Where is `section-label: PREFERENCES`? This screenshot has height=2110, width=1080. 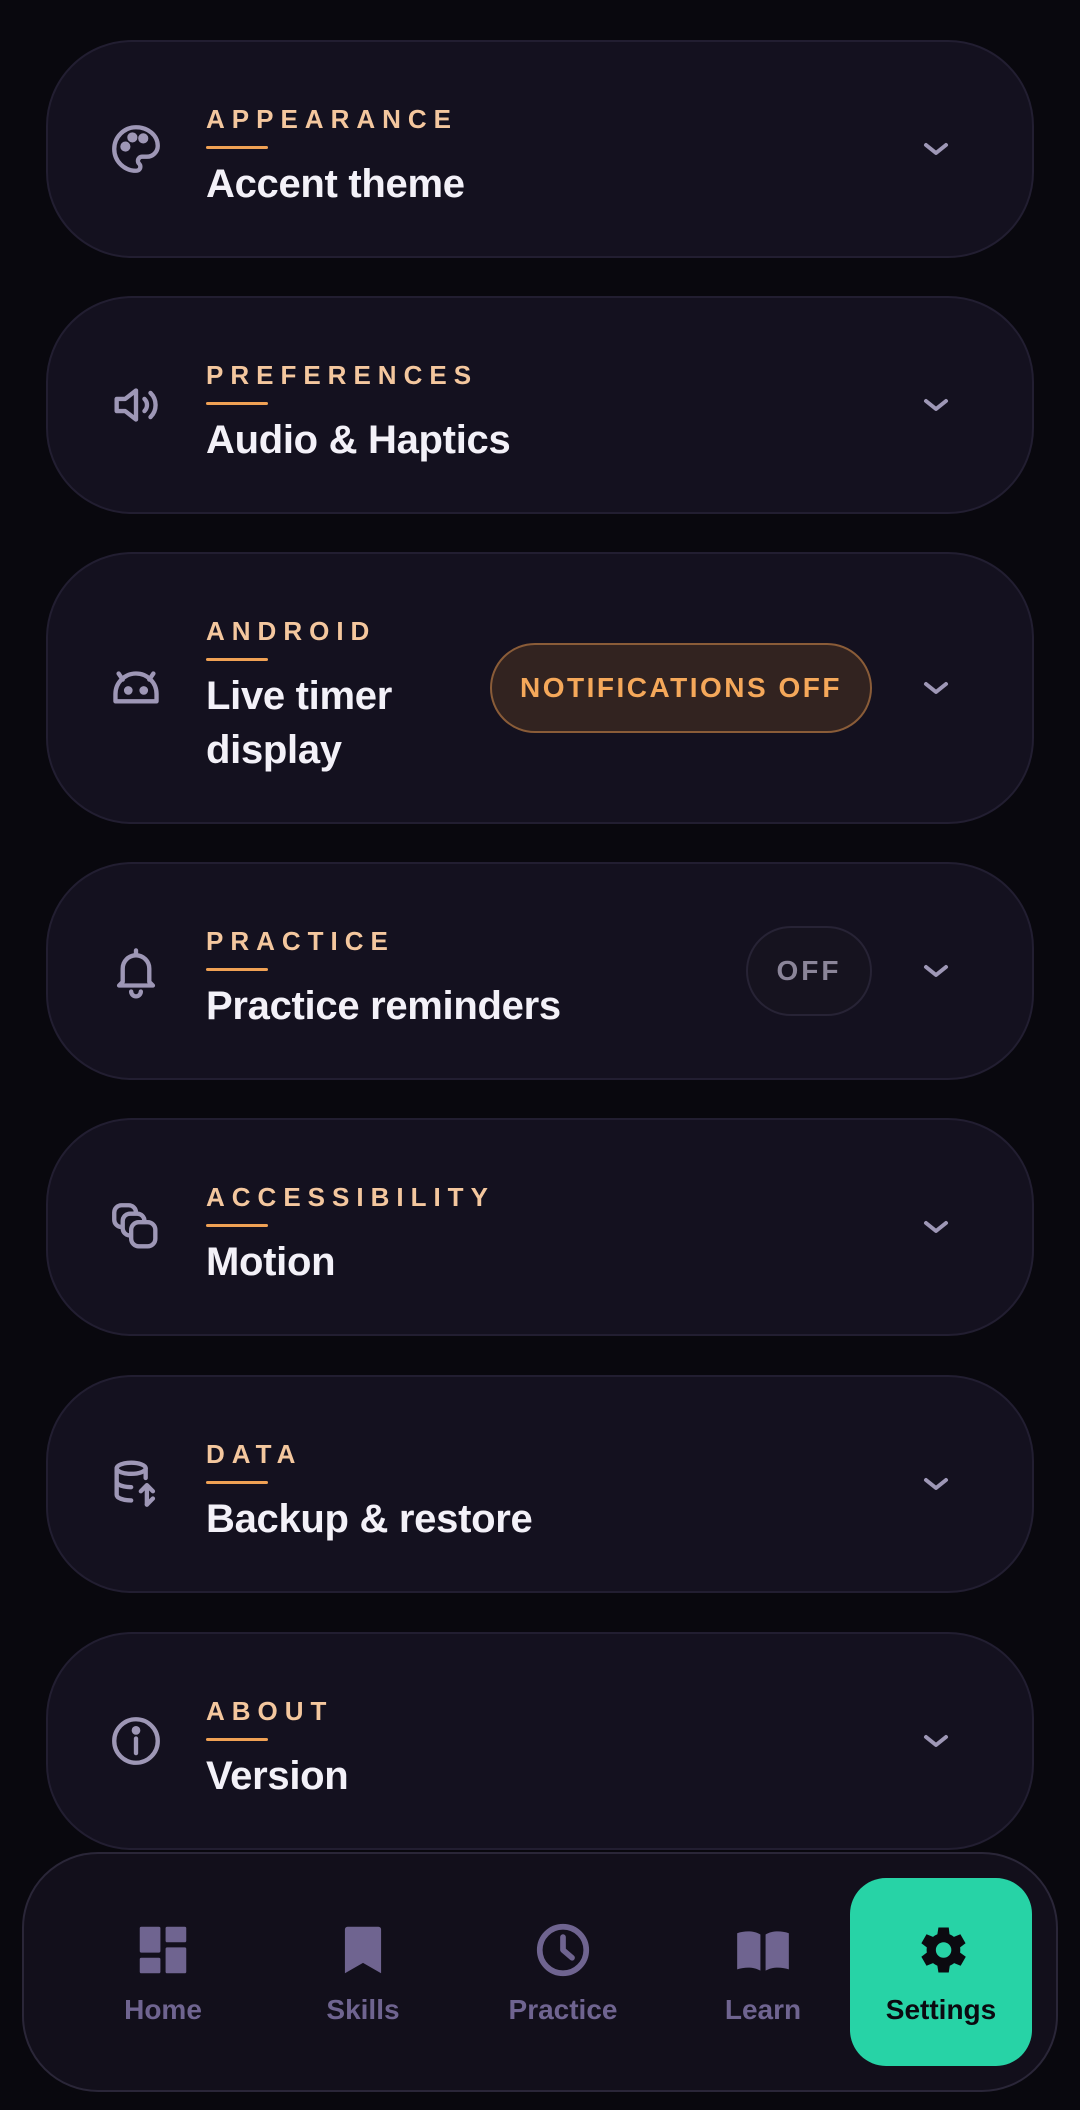 section-label: PREFERENCES is located at coordinates (342, 375).